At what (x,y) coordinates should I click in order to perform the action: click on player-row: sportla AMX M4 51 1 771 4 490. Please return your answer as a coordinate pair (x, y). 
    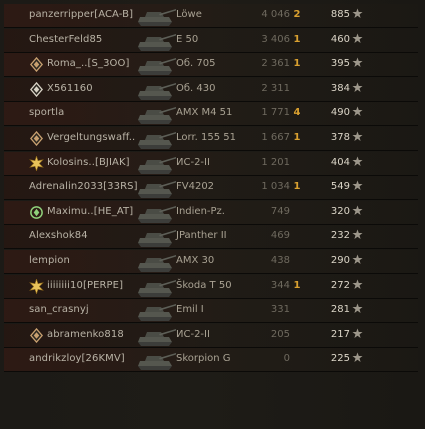
    Looking at the image, I should click on (211, 114).